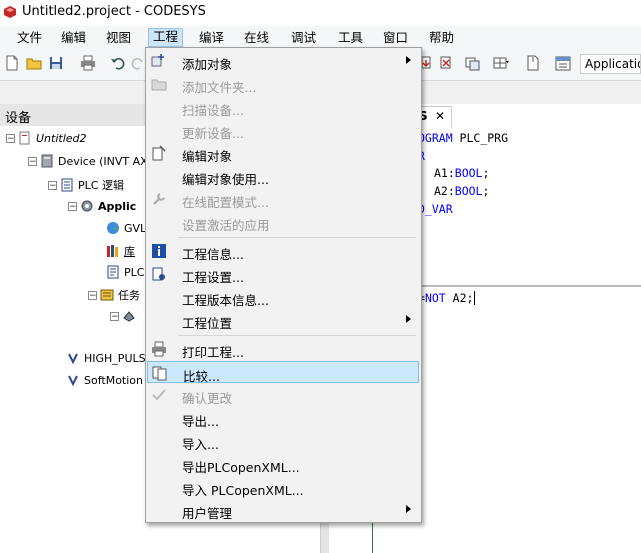 This screenshot has width=641, height=553. Describe the element at coordinates (446, 63) in the screenshot. I see `reset-icon` at that location.